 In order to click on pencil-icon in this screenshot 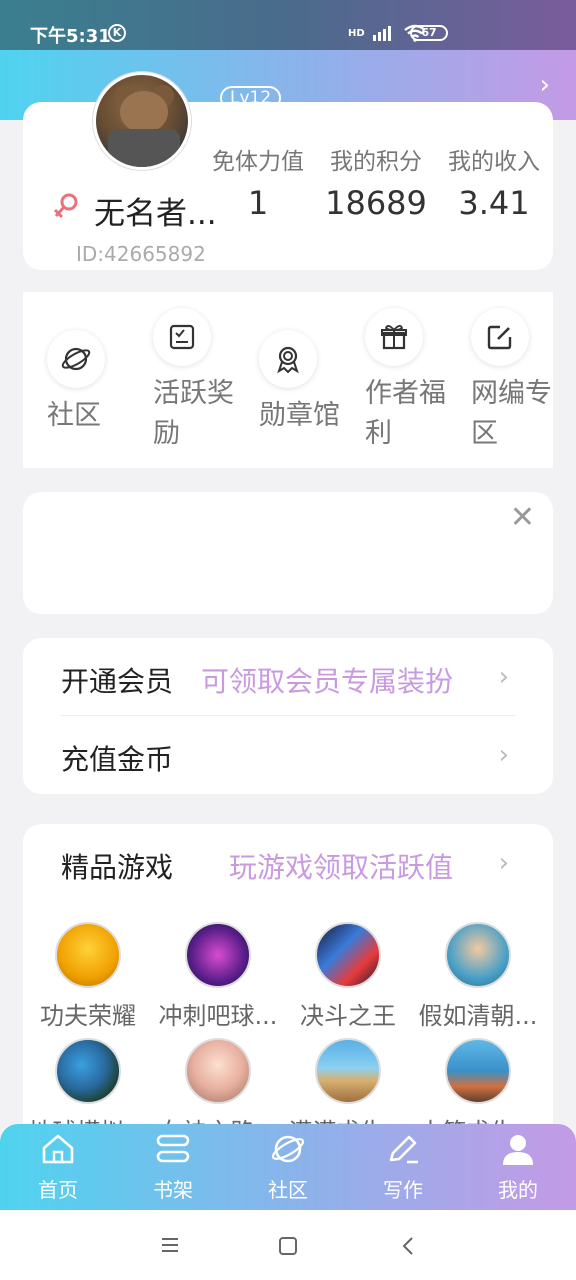, I will do `click(403, 1149)`.